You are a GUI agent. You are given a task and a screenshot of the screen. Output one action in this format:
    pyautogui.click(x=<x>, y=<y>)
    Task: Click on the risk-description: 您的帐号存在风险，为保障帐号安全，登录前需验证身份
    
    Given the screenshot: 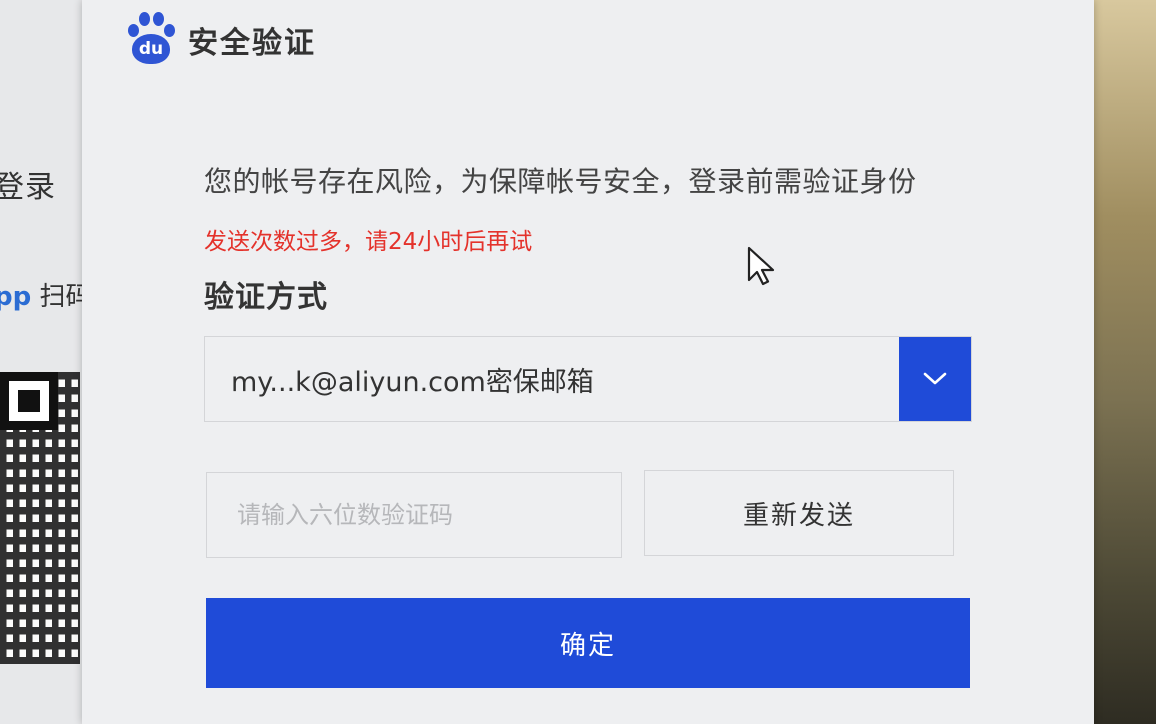 What is the action you would take?
    pyautogui.click(x=560, y=181)
    